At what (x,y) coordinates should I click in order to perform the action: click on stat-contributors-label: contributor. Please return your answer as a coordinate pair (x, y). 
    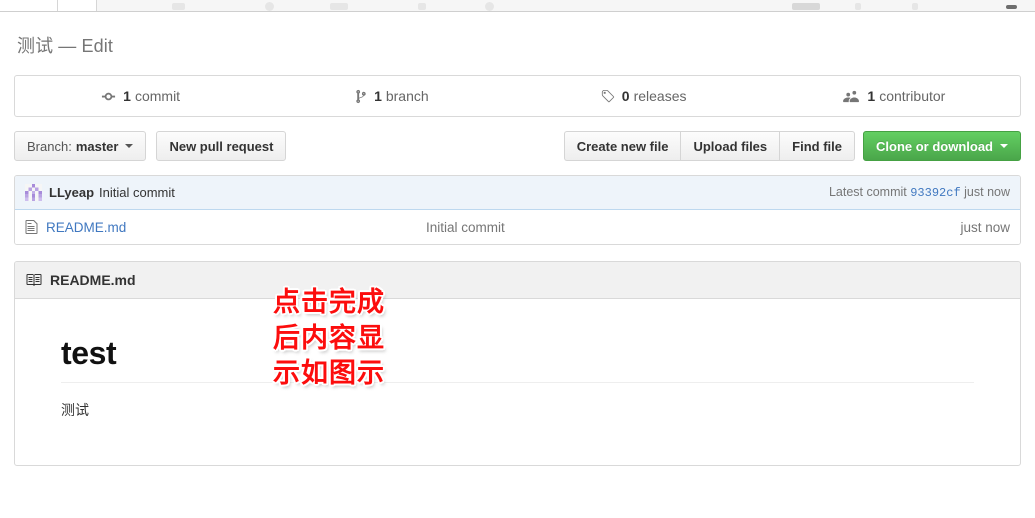
    Looking at the image, I should click on (912, 96).